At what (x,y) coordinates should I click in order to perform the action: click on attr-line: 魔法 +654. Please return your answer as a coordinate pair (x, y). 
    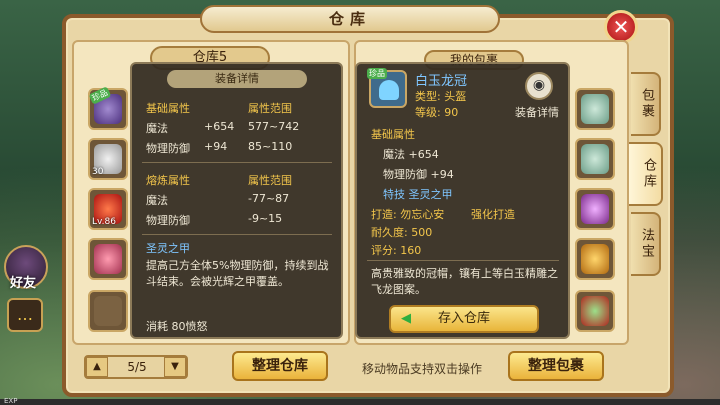
    Looking at the image, I should click on (411, 154).